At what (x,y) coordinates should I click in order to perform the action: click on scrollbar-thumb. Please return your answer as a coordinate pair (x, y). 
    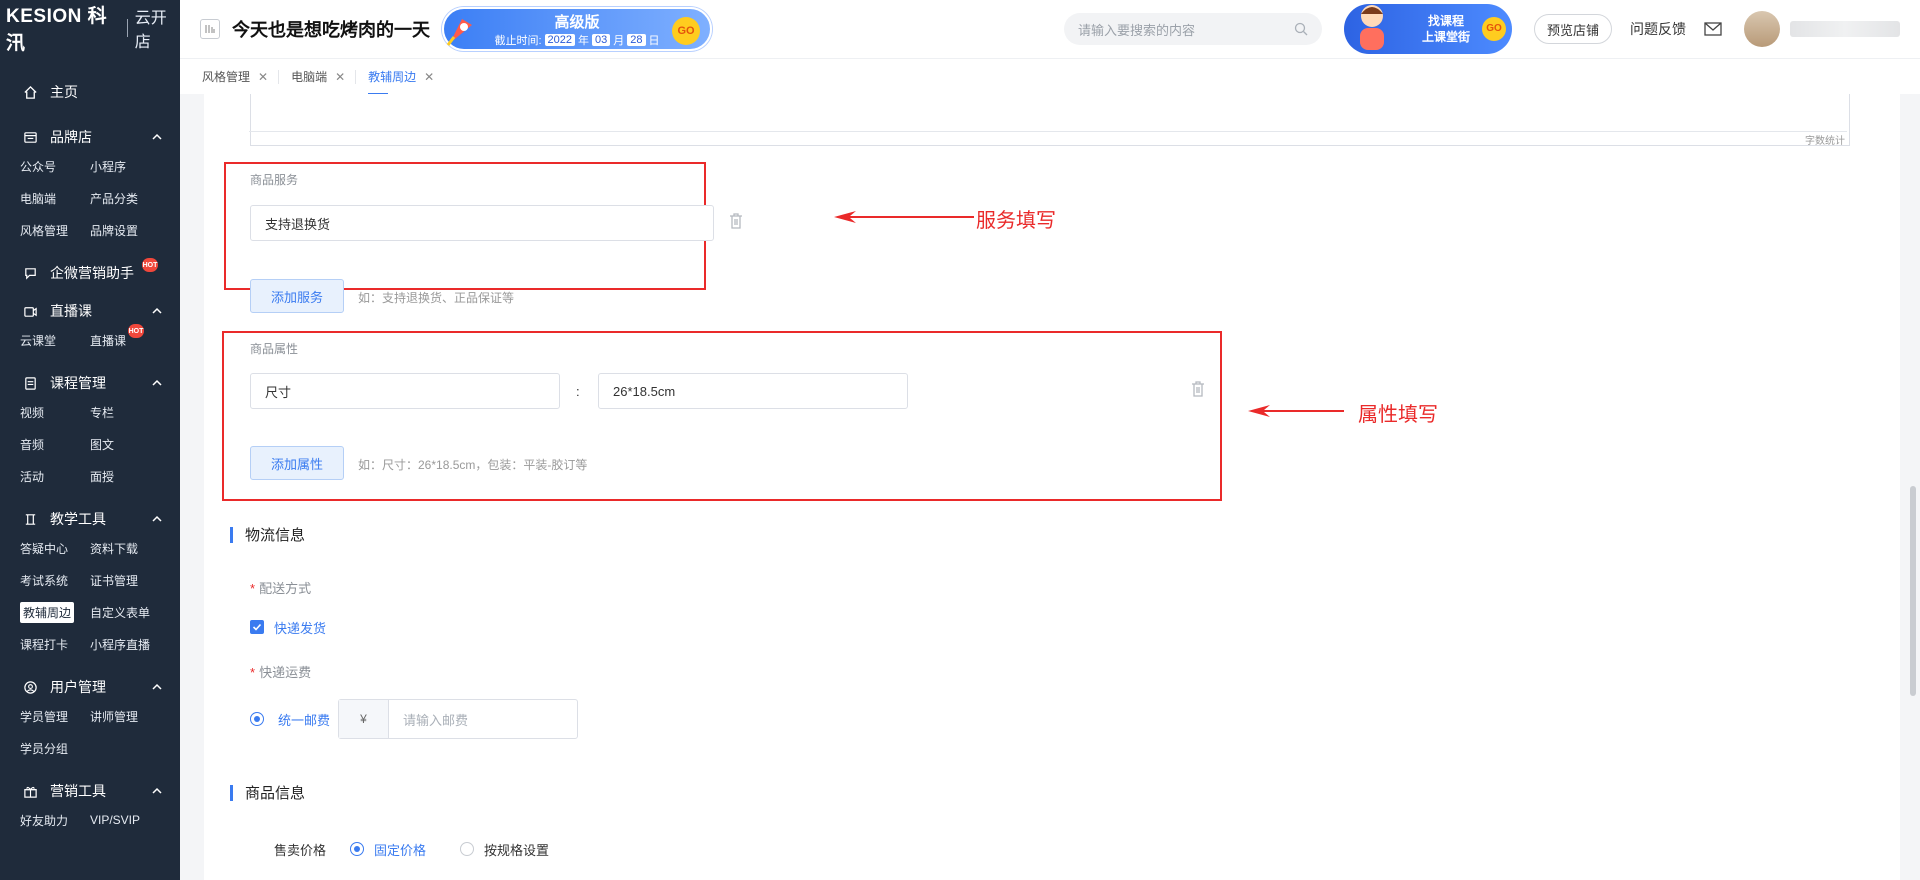
    Looking at the image, I should click on (1913, 591).